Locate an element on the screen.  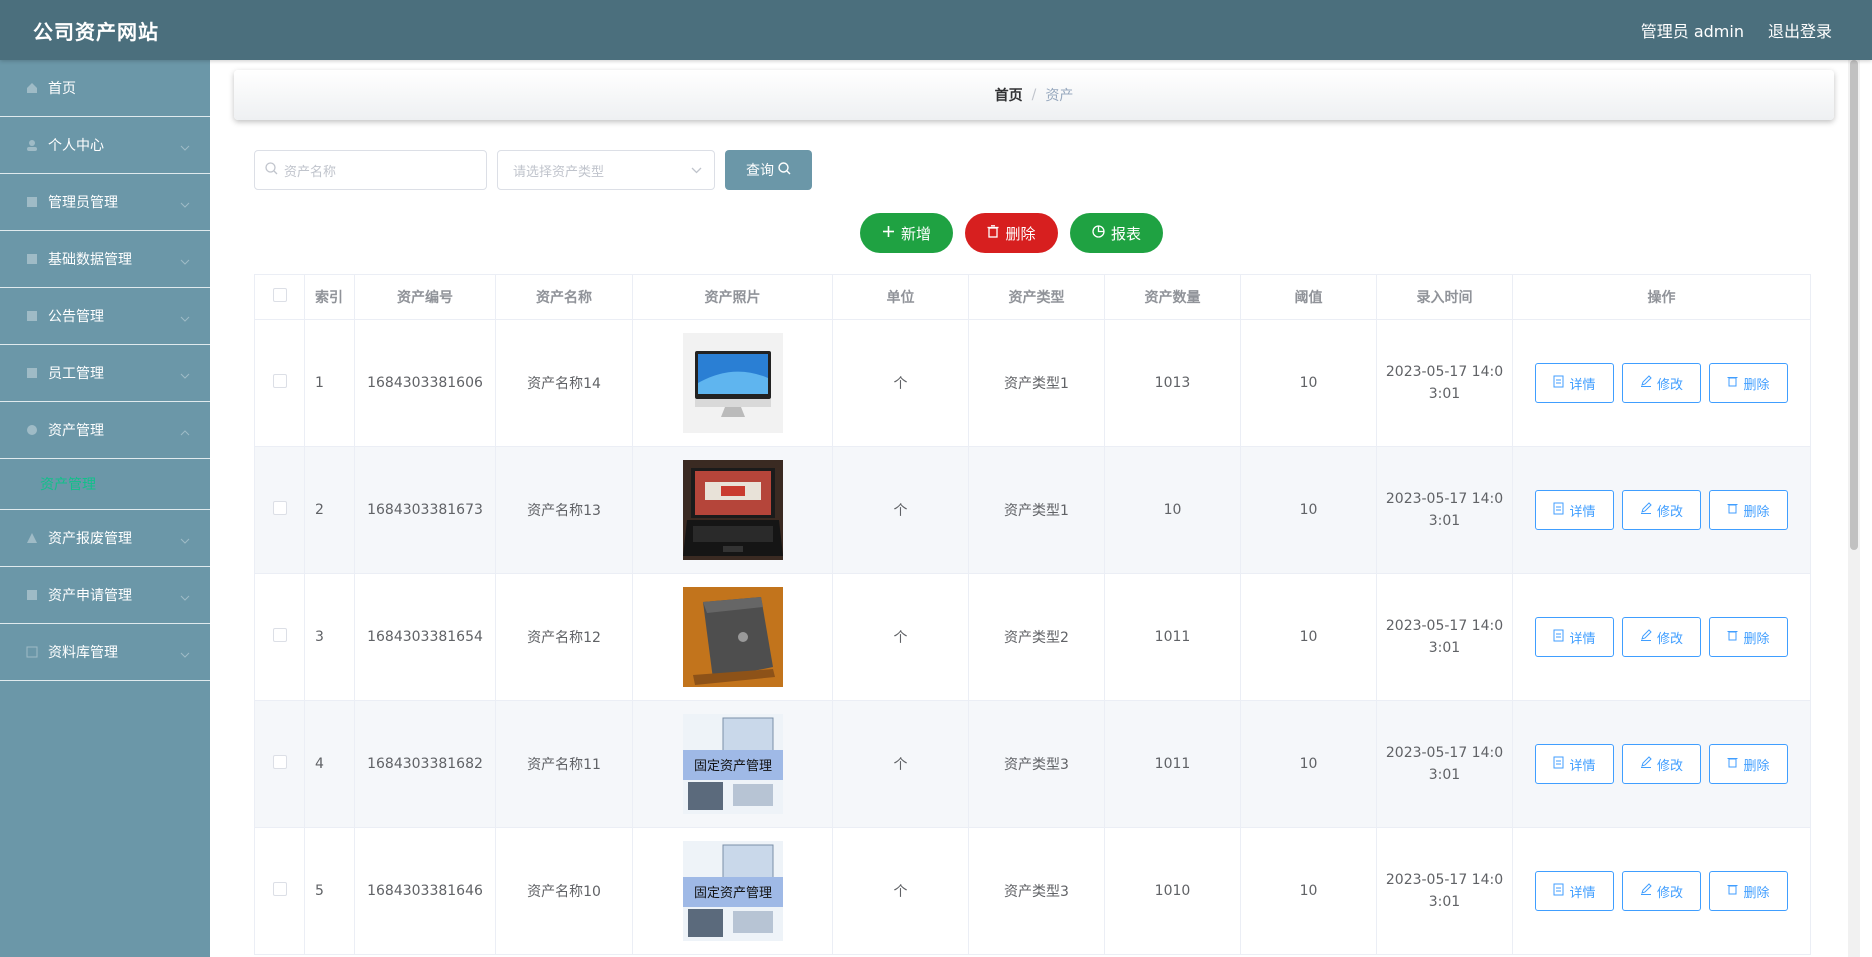
batch-delete-button: 删除 is located at coordinates (1011, 233).